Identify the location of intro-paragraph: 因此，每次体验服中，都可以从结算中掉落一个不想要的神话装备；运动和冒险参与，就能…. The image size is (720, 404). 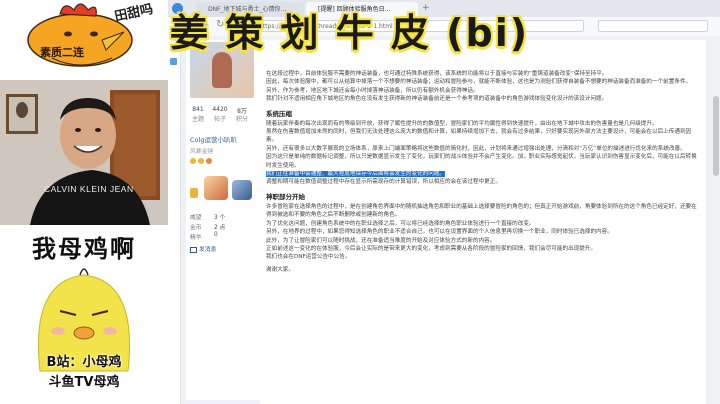
(479, 82).